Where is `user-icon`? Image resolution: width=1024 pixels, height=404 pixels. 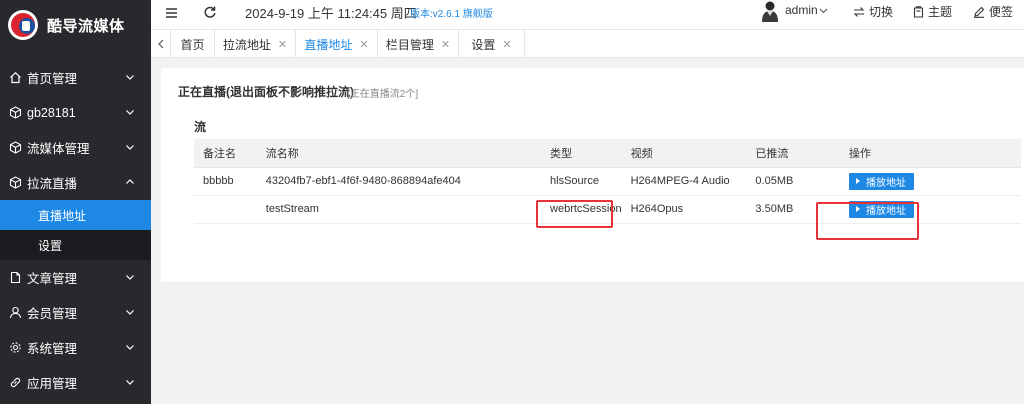
user-icon is located at coordinates (15, 312).